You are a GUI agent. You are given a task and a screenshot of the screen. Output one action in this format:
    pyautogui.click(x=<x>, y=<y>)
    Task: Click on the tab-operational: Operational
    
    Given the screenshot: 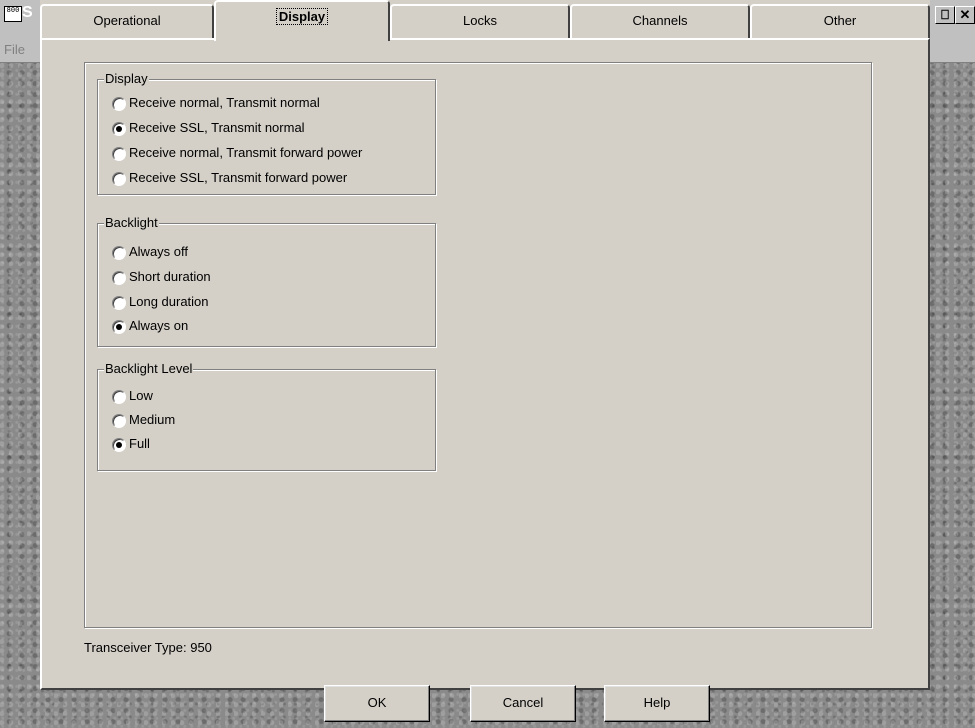 What is the action you would take?
    pyautogui.click(x=127, y=21)
    